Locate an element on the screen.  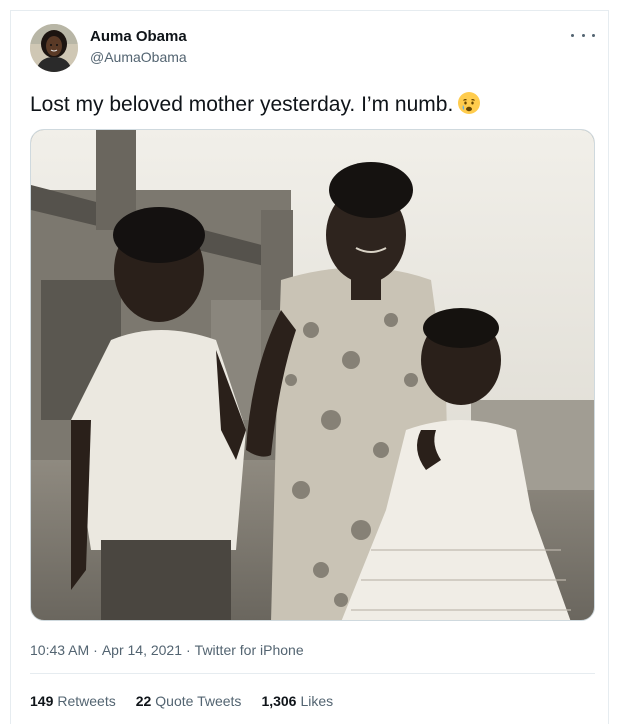
likes-count: 1,306 is located at coordinates (279, 701).